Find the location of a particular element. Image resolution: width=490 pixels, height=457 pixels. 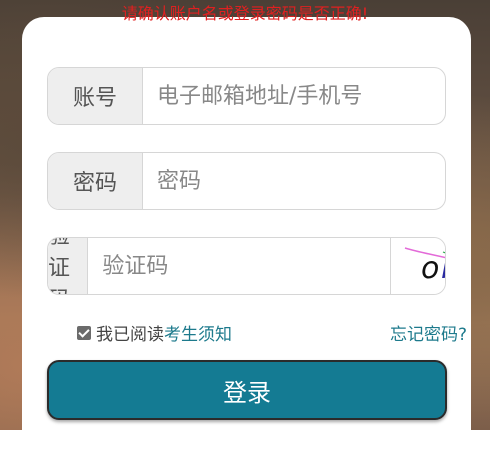

agreement-checkbox is located at coordinates (84, 332).